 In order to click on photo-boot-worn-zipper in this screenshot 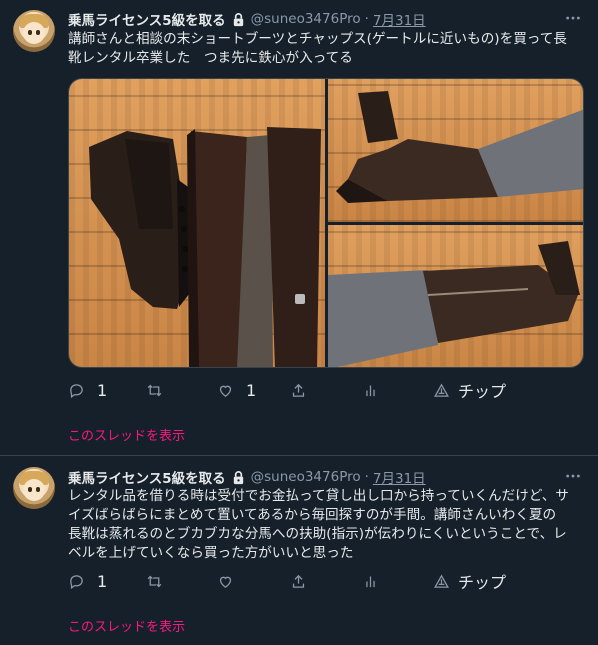, I will do `click(455, 296)`.